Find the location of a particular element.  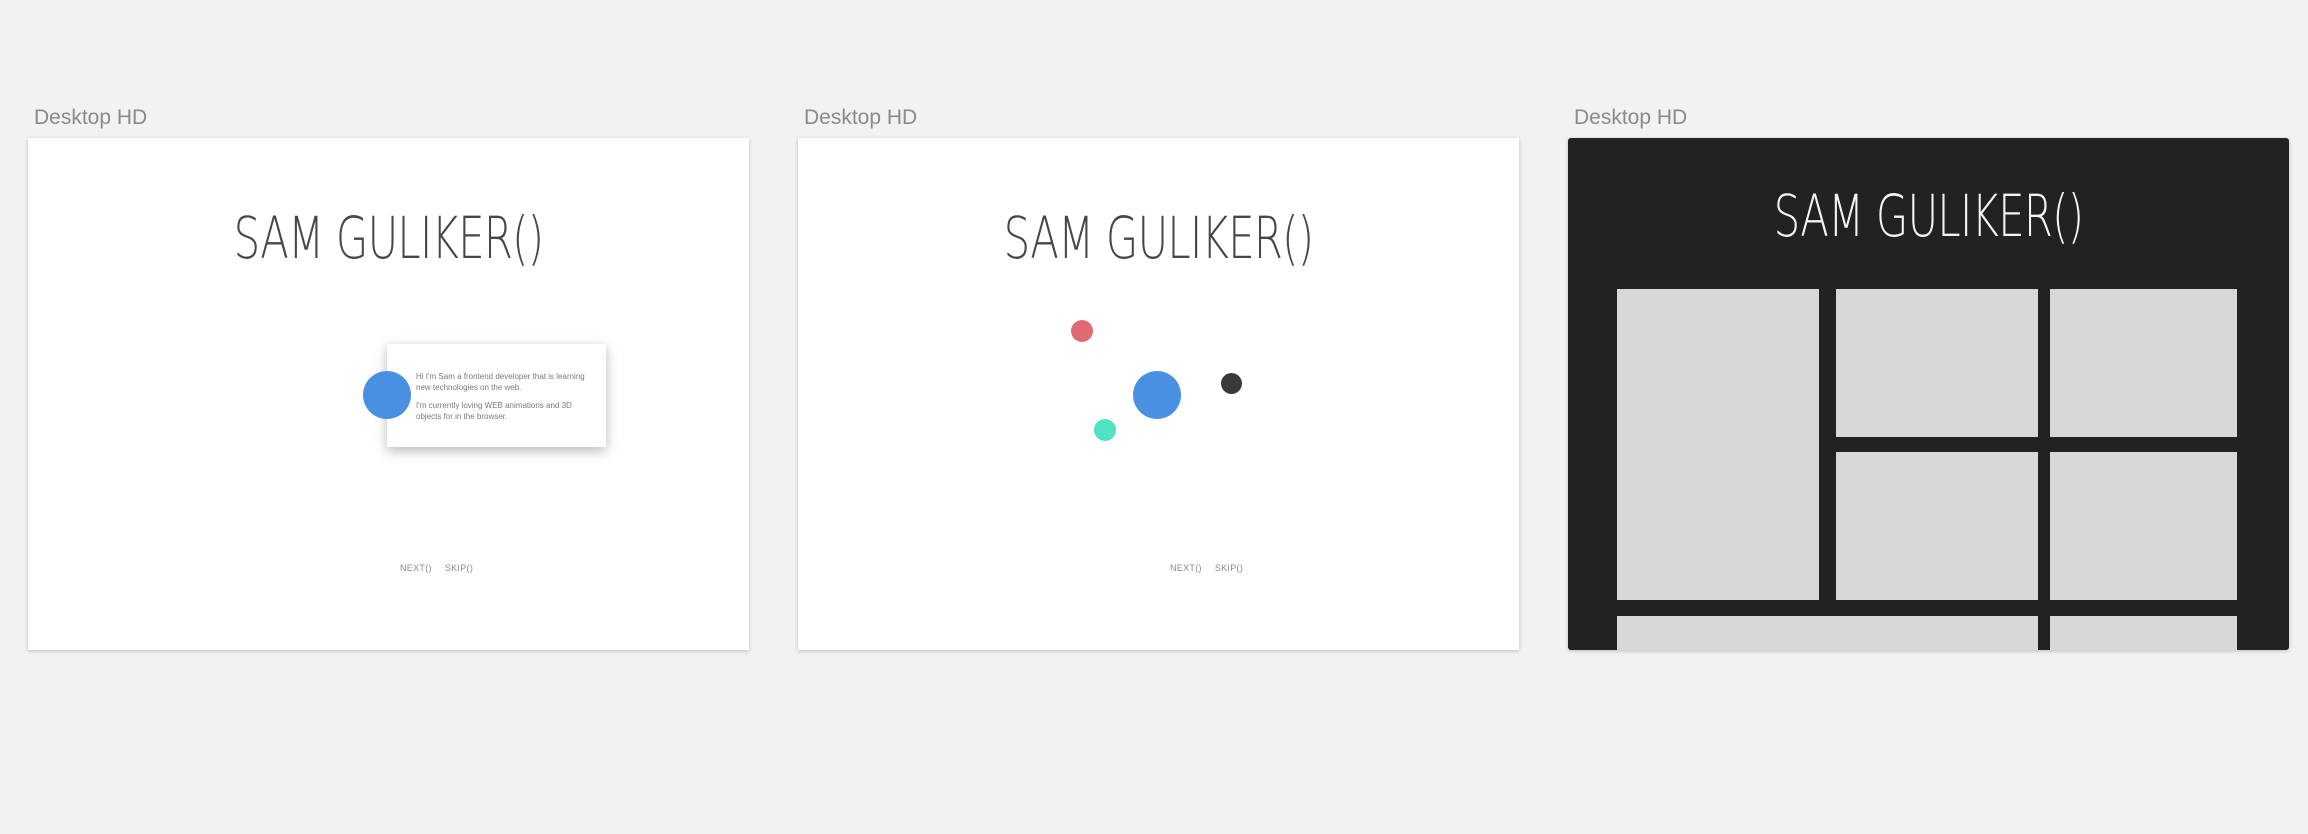

teal-dot is located at coordinates (1105, 430).